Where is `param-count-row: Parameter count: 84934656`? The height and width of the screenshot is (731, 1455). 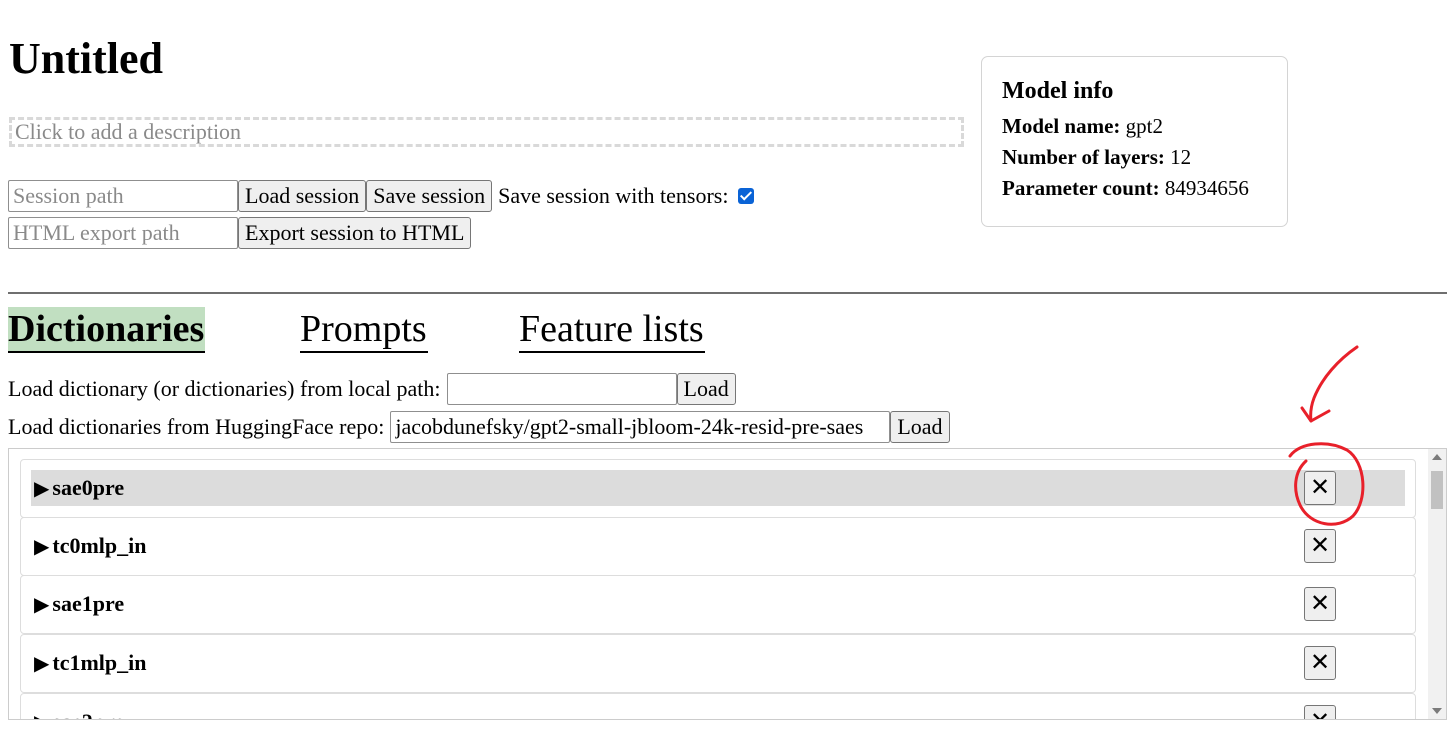 param-count-row: Parameter count: 84934656 is located at coordinates (1125, 188).